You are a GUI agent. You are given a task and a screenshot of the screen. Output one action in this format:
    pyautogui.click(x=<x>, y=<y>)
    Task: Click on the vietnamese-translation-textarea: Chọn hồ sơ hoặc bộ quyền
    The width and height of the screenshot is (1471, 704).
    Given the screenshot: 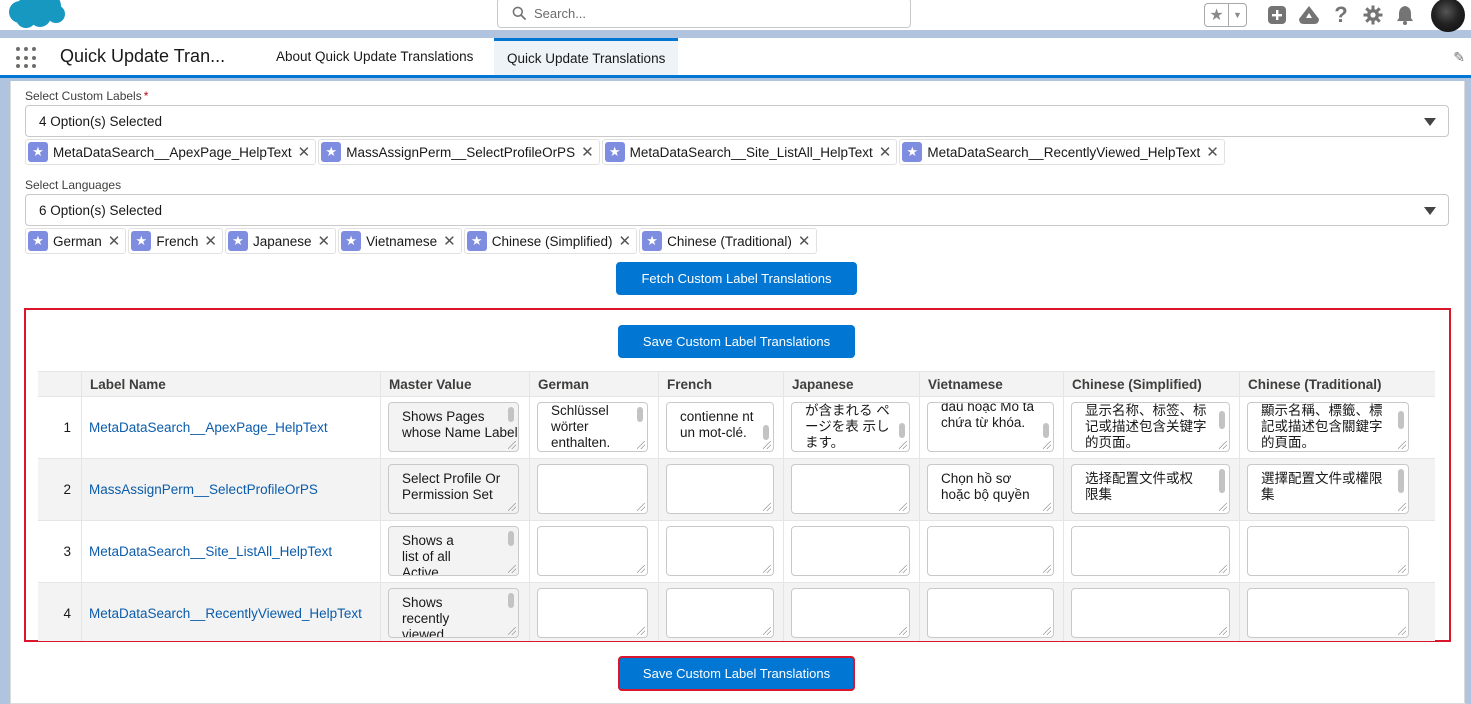 What is the action you would take?
    pyautogui.click(x=990, y=489)
    